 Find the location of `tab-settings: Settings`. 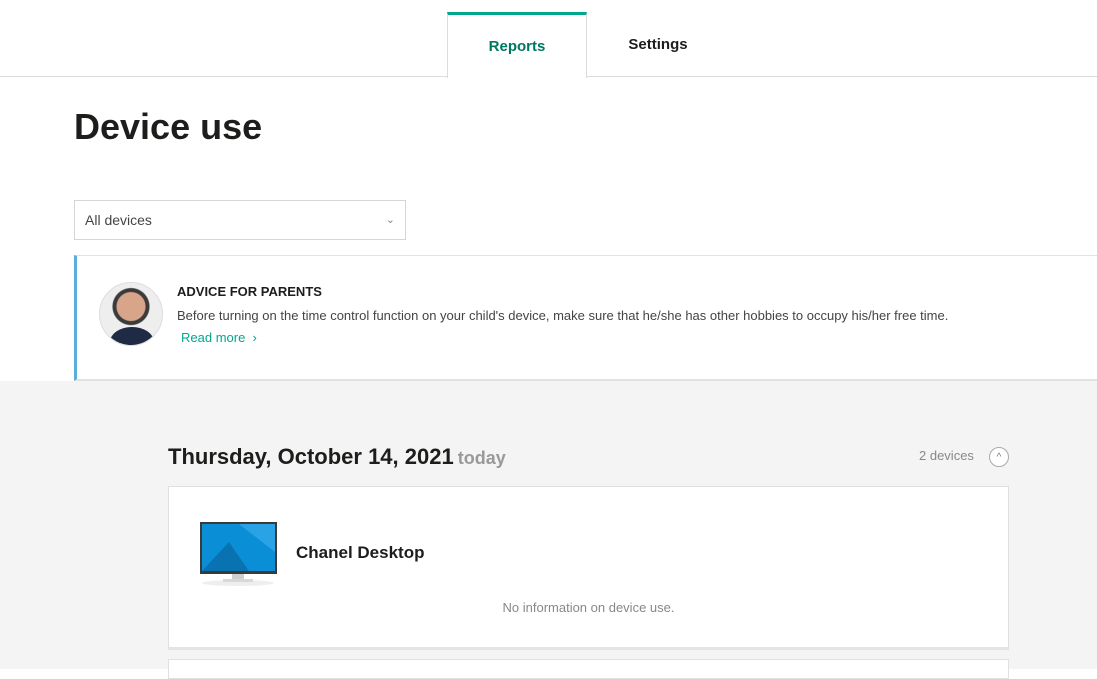

tab-settings: Settings is located at coordinates (658, 44).